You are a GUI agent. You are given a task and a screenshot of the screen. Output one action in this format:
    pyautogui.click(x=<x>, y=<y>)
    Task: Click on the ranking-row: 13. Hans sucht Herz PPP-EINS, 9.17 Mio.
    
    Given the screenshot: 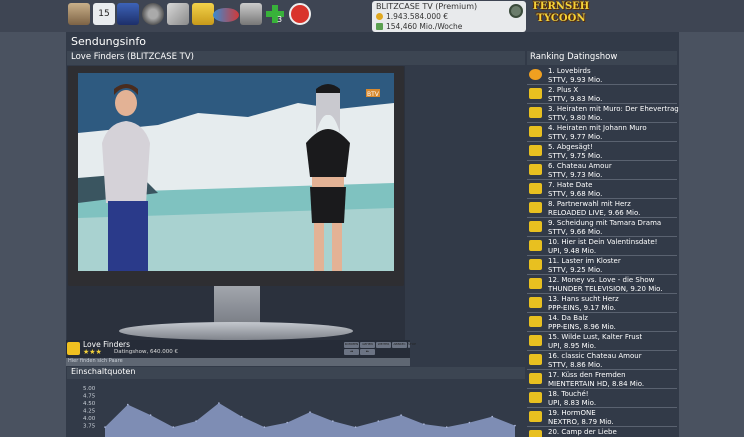 What is the action you would take?
    pyautogui.click(x=602, y=303)
    